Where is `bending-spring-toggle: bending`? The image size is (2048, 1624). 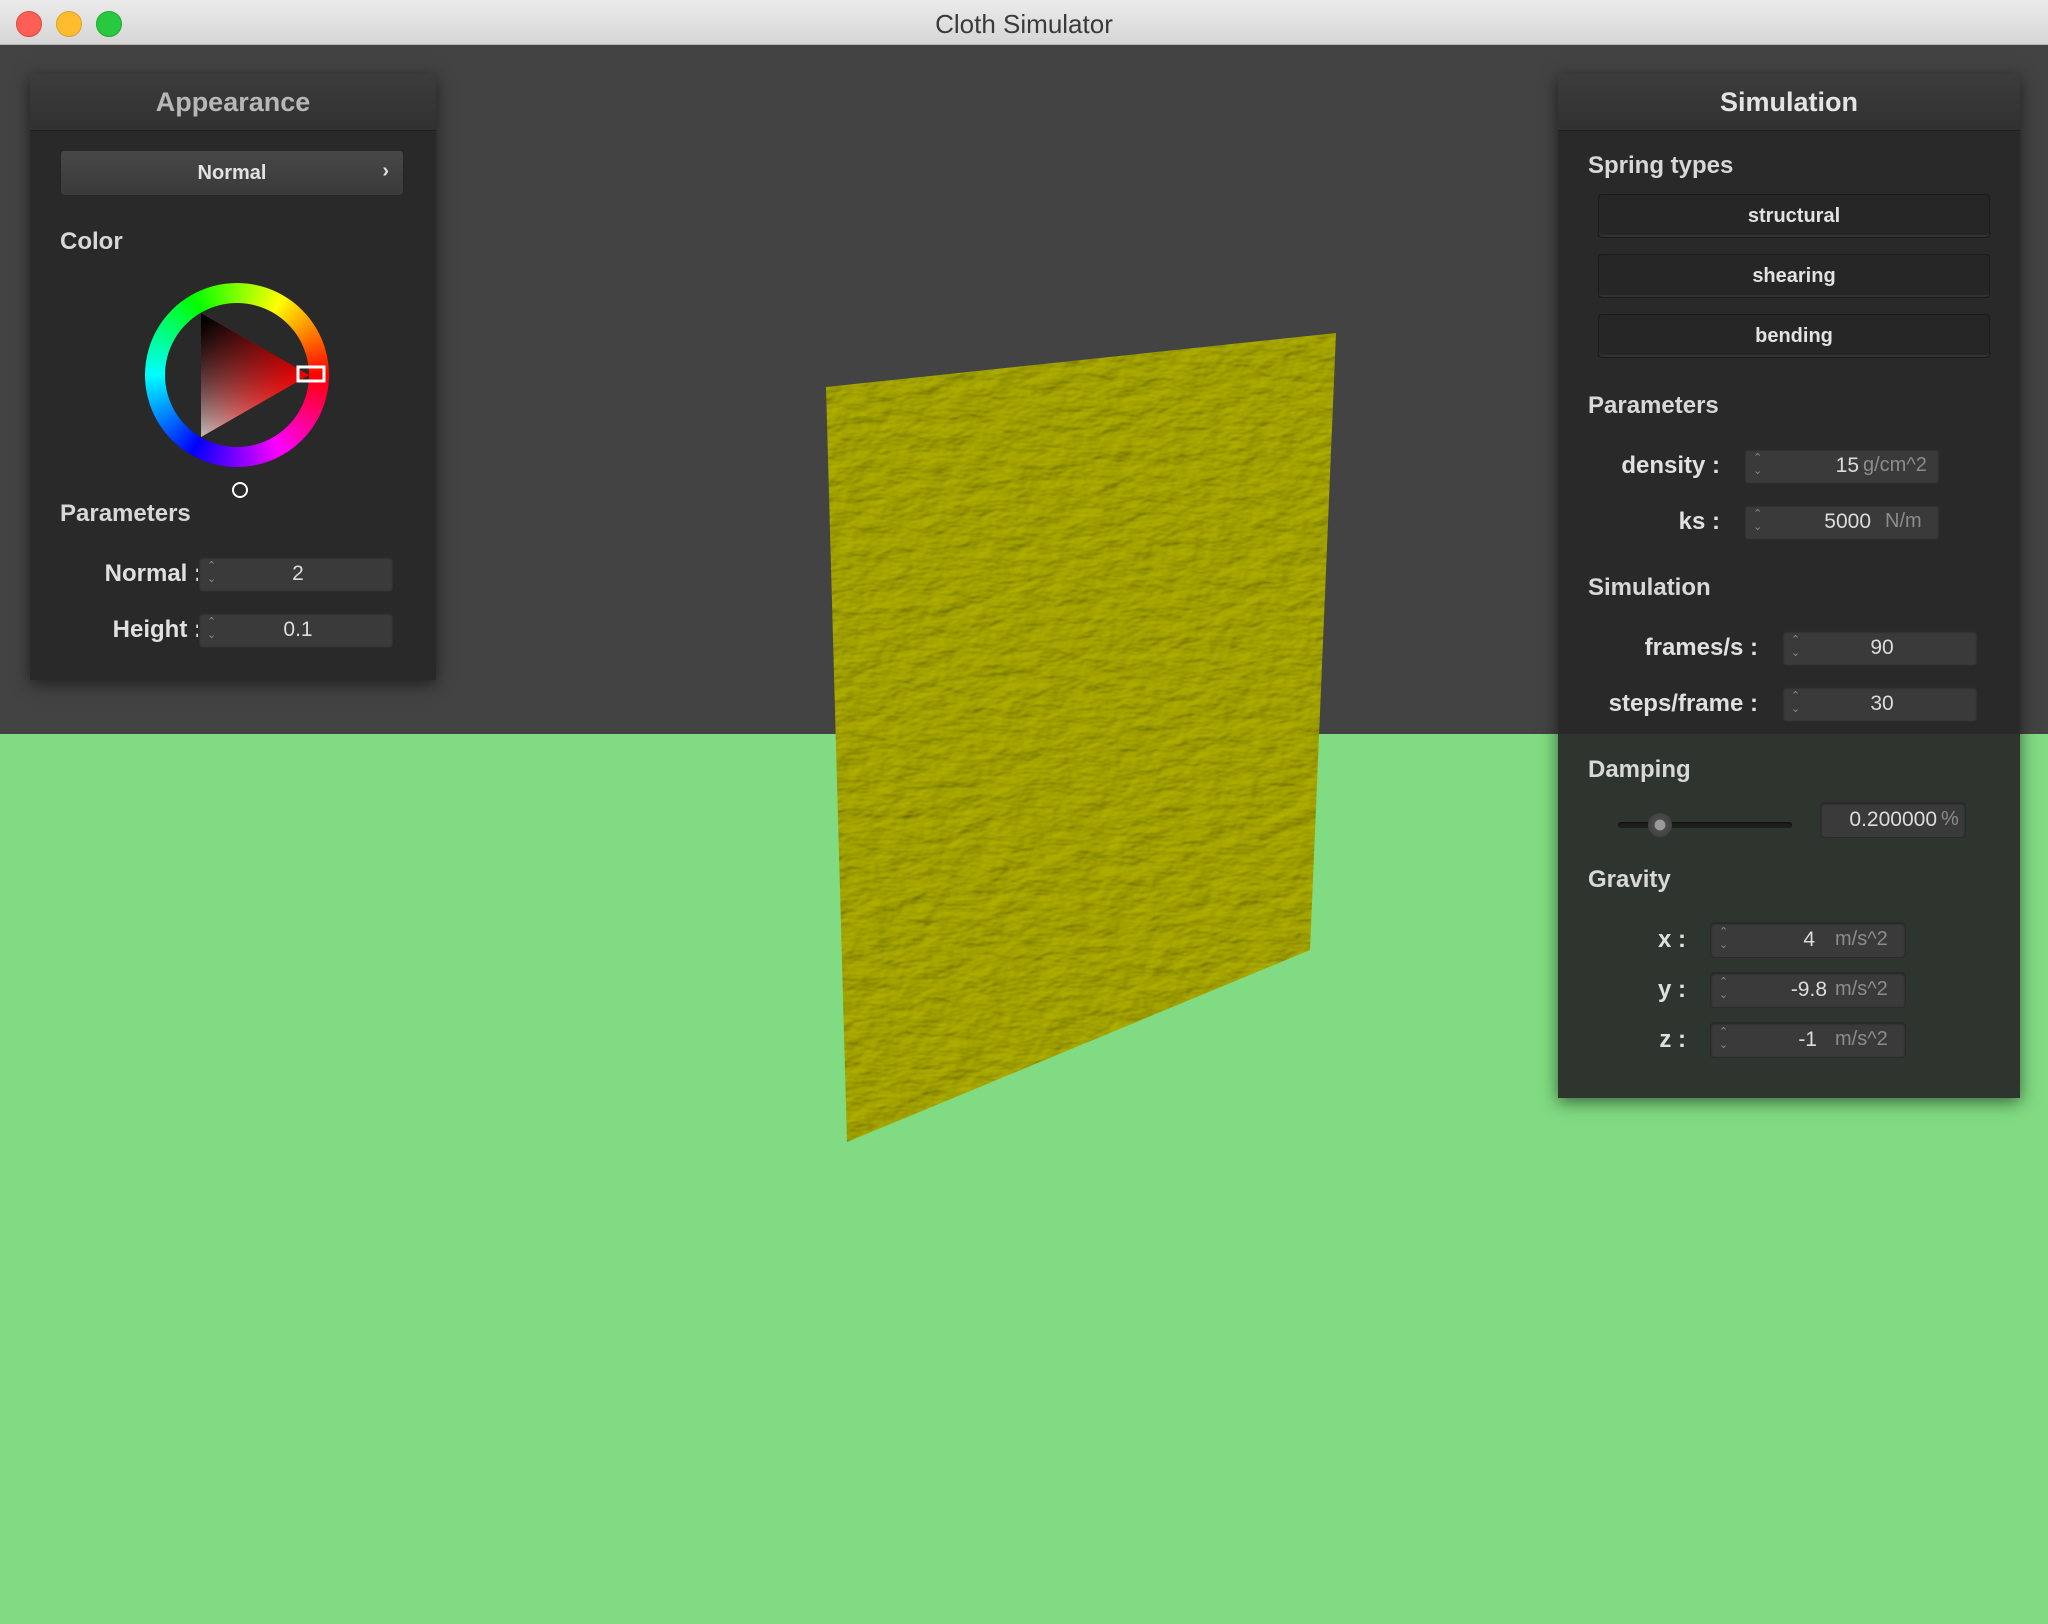 bending-spring-toggle: bending is located at coordinates (1794, 336).